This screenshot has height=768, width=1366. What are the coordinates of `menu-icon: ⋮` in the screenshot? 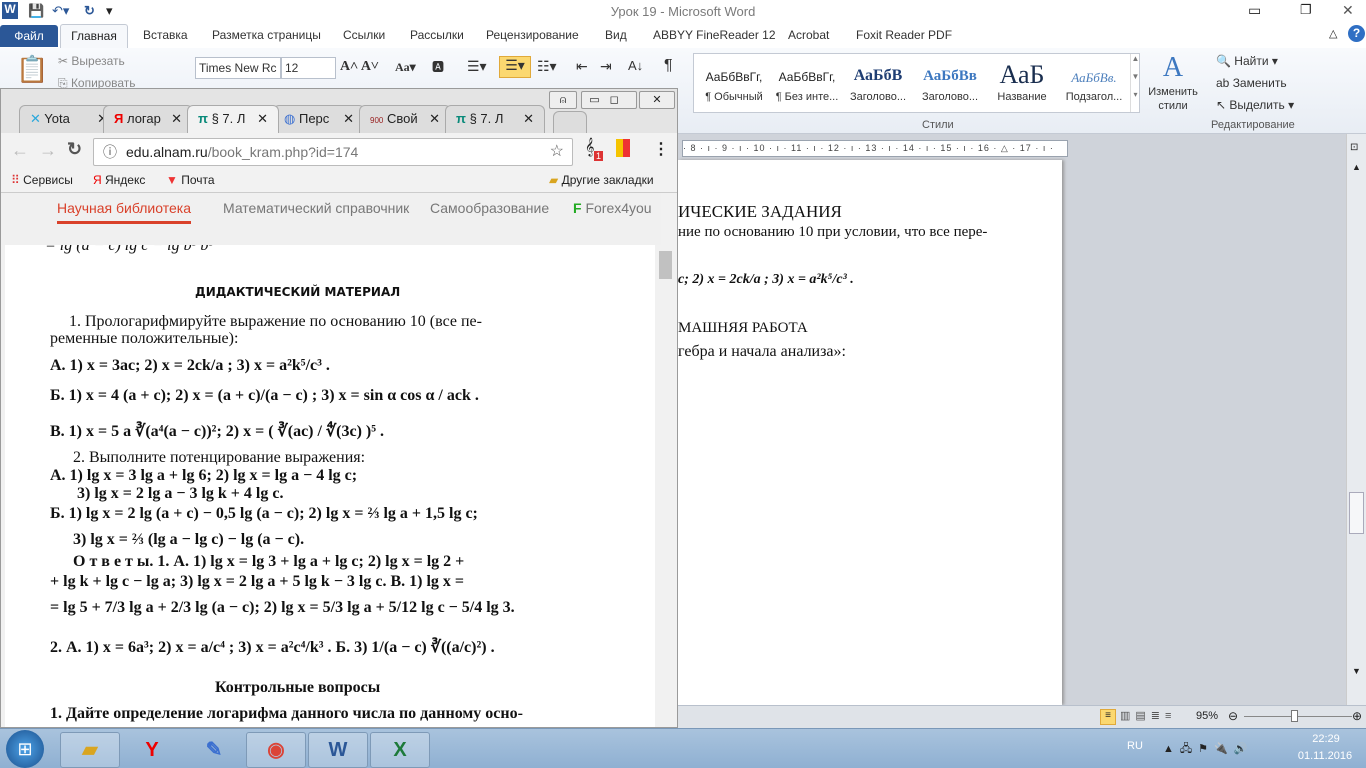 It's located at (661, 149).